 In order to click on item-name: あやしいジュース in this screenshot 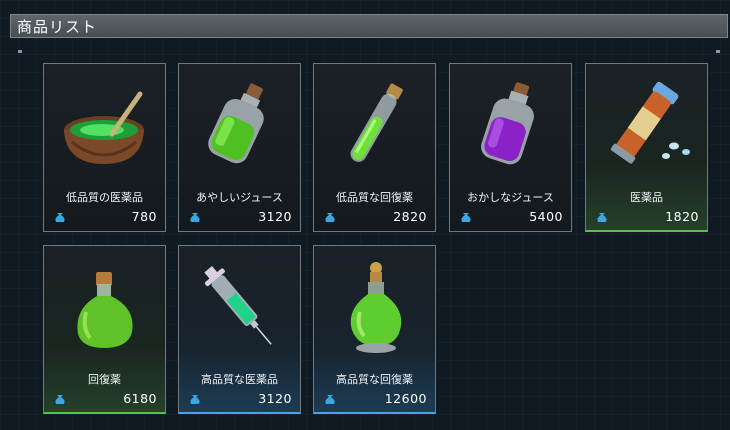, I will do `click(239, 197)`.